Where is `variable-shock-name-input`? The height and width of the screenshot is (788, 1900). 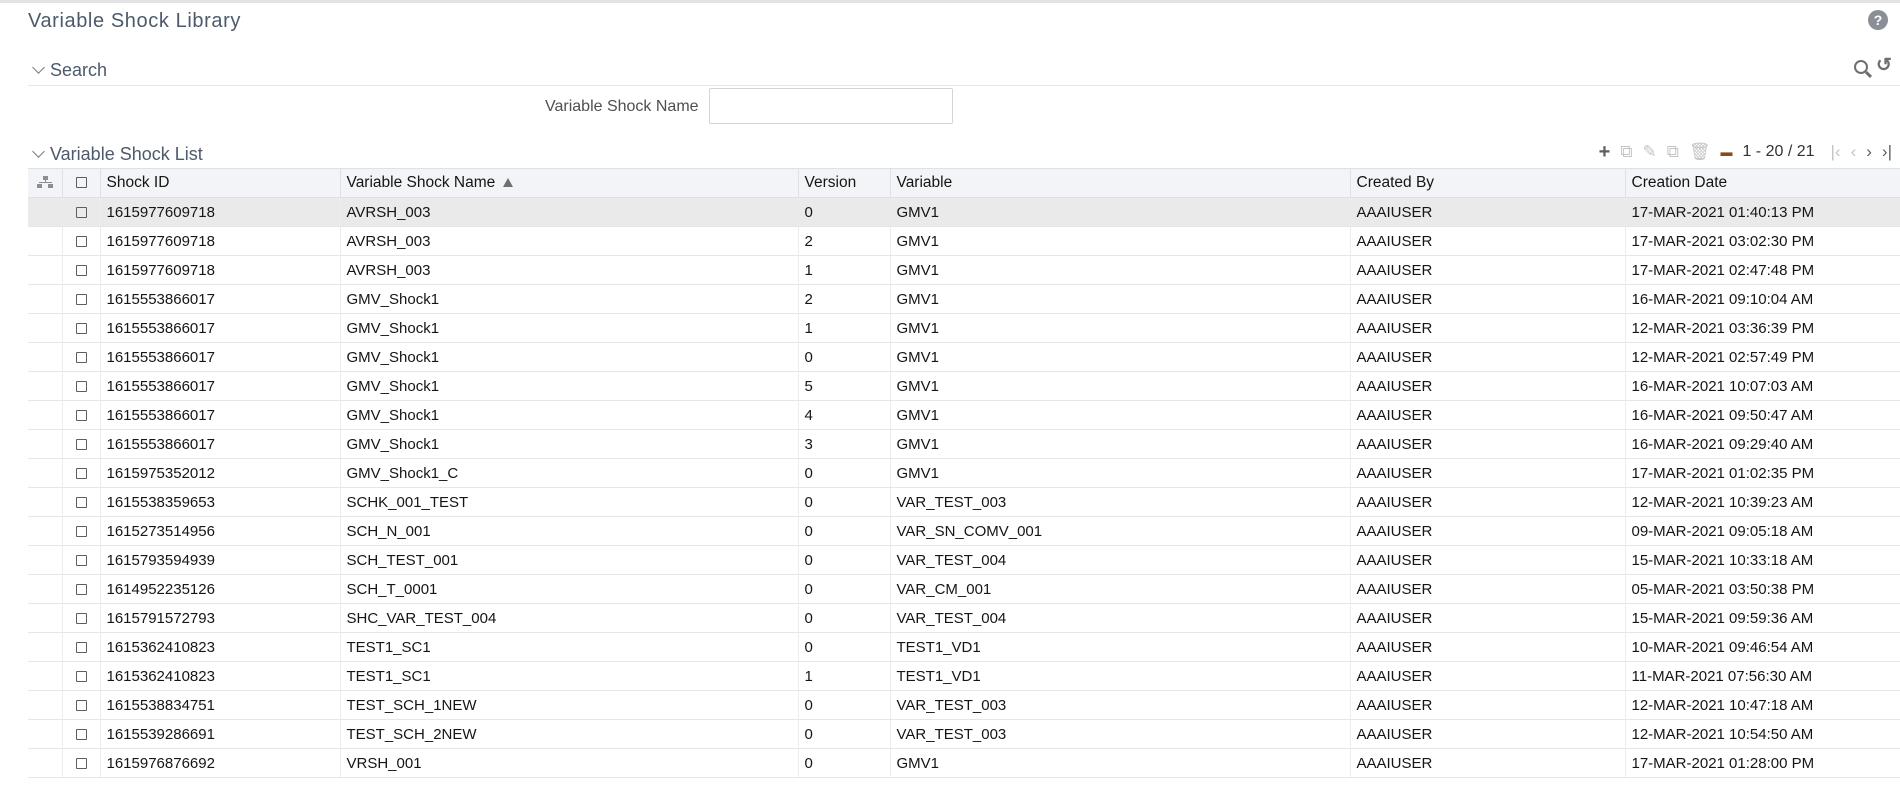
variable-shock-name-input is located at coordinates (831, 106).